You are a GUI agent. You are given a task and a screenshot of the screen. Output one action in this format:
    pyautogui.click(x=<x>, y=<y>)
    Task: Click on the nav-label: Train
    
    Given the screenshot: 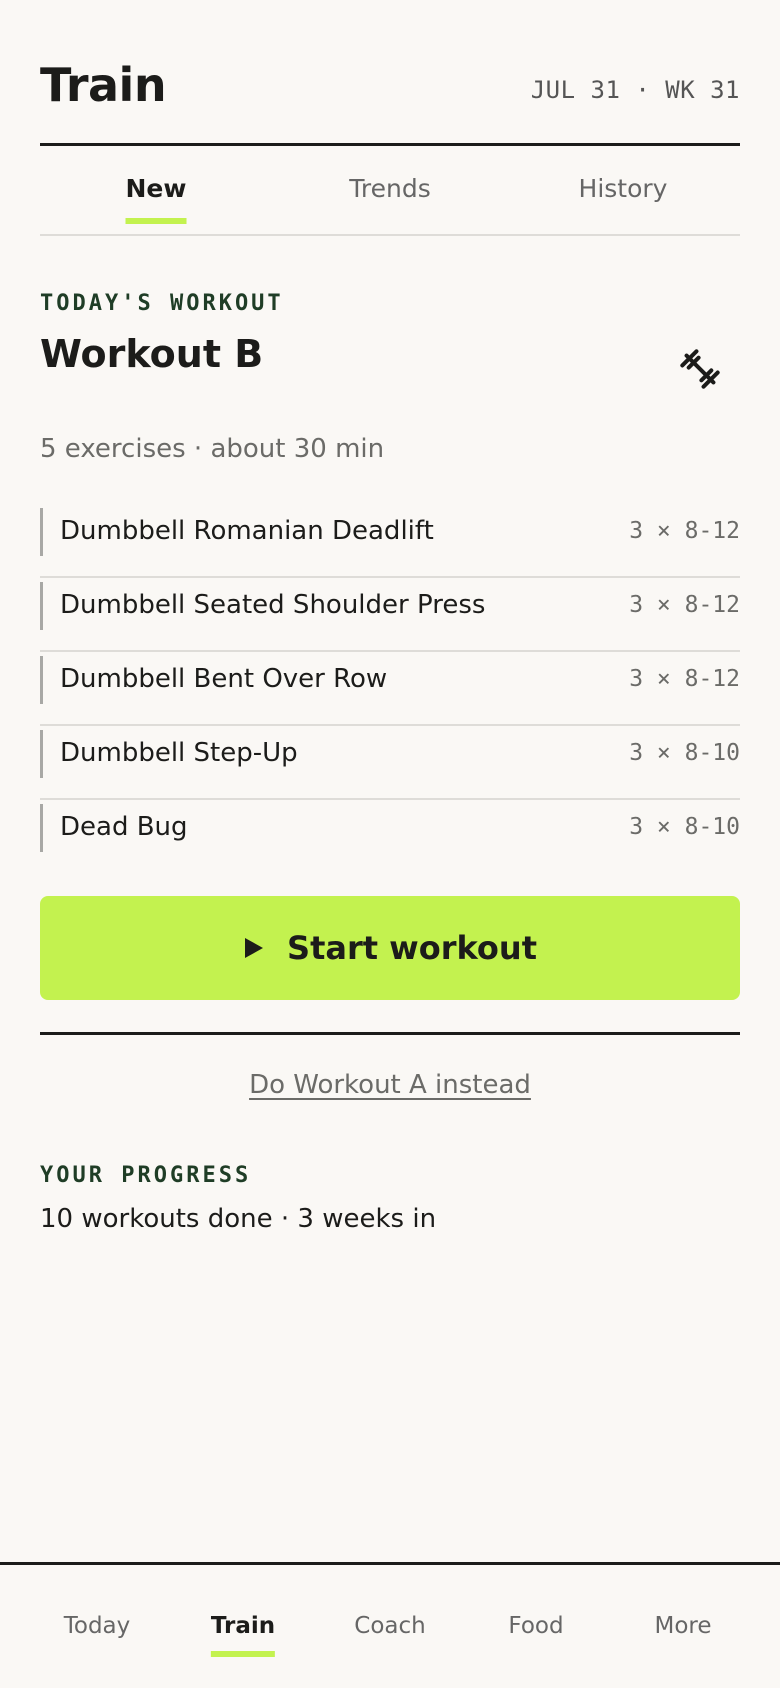 What is the action you would take?
    pyautogui.click(x=243, y=1626)
    